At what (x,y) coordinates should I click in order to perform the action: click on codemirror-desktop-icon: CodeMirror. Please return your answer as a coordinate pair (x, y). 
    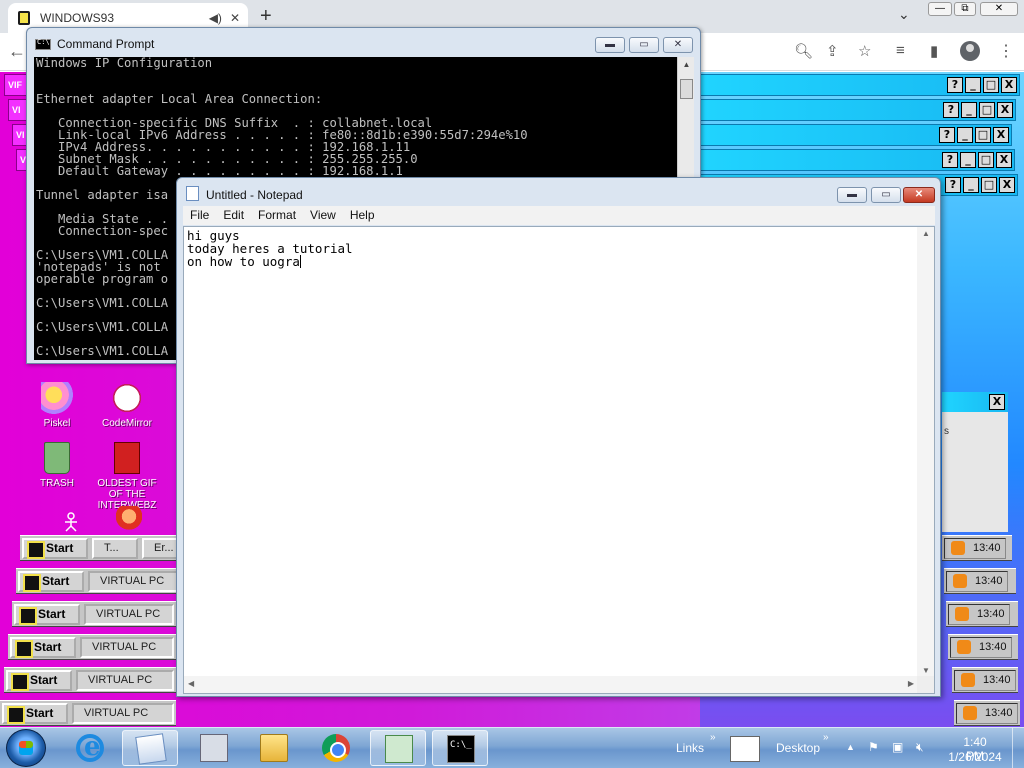
    Looking at the image, I should click on (127, 405).